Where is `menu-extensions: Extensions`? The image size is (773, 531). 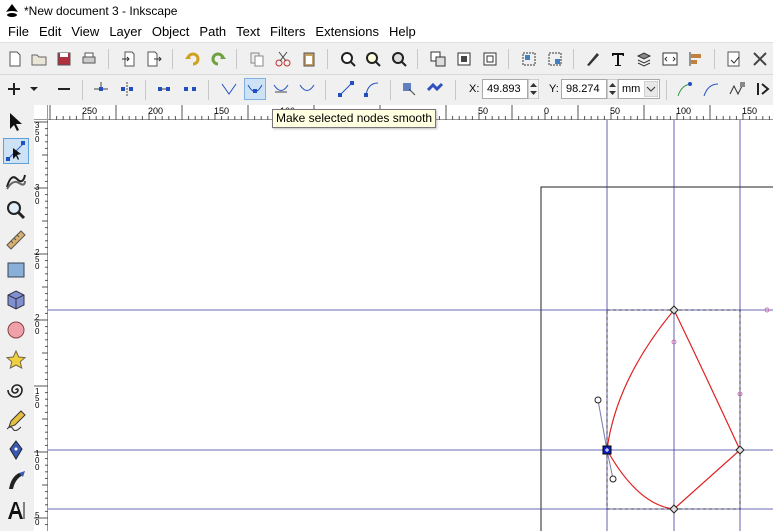
menu-extensions: Extensions is located at coordinates (347, 32).